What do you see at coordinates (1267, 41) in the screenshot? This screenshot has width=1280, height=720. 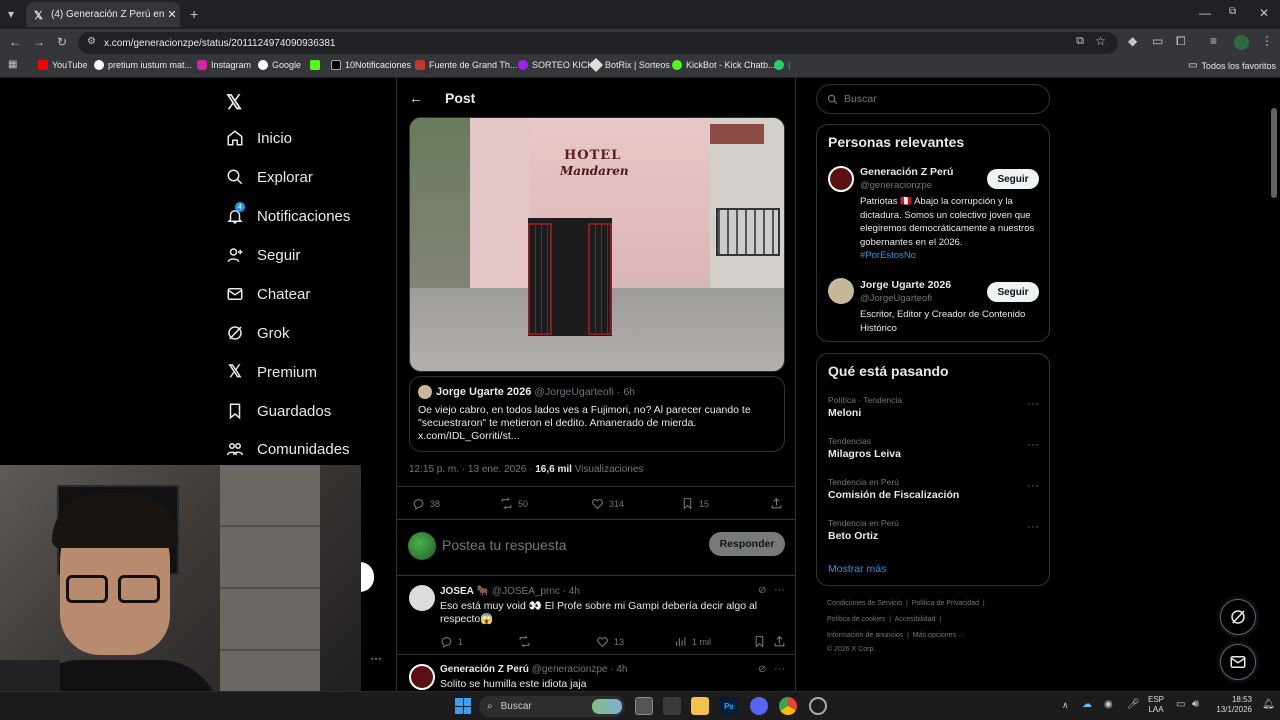 I see `menu-dots-icon: ⋮` at bounding box center [1267, 41].